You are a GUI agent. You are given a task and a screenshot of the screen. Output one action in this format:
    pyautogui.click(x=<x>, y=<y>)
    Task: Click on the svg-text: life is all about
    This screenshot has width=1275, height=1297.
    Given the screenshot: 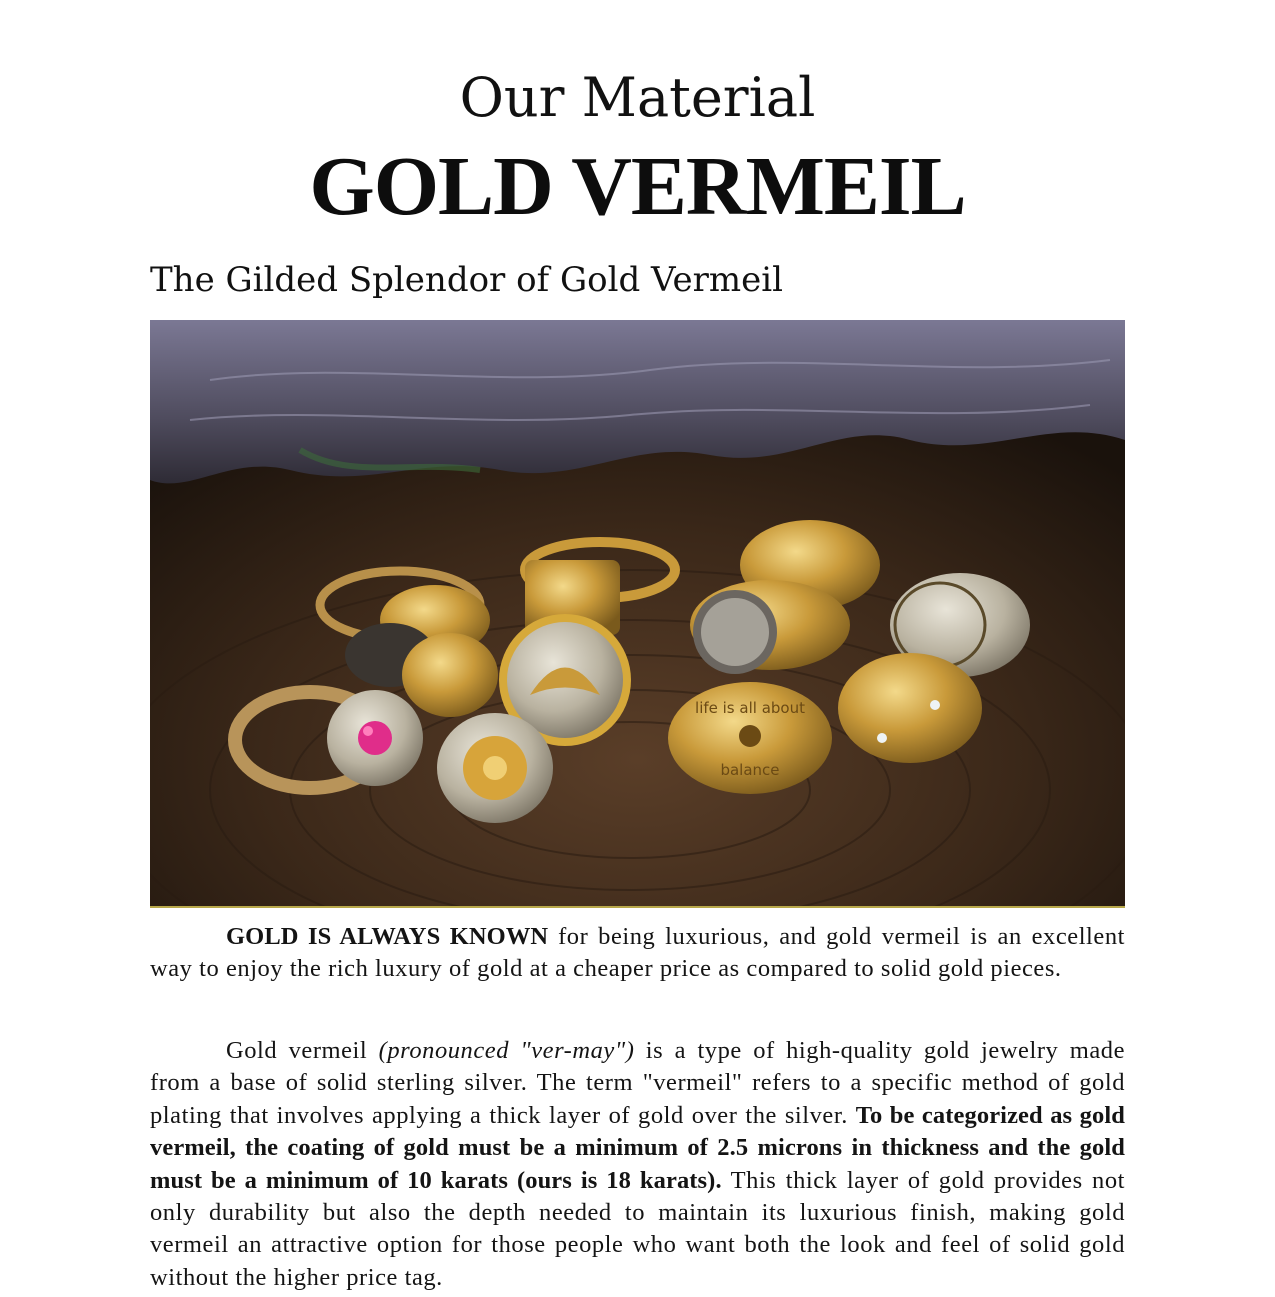 What is the action you would take?
    pyautogui.click(x=750, y=708)
    